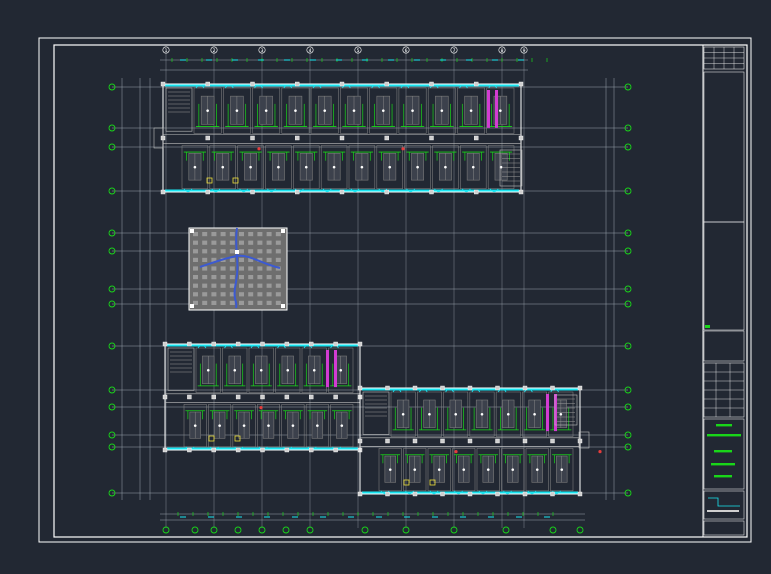  What do you see at coordinates (358, 51) in the screenshot?
I see `grid-bubble-label: 5` at bounding box center [358, 51].